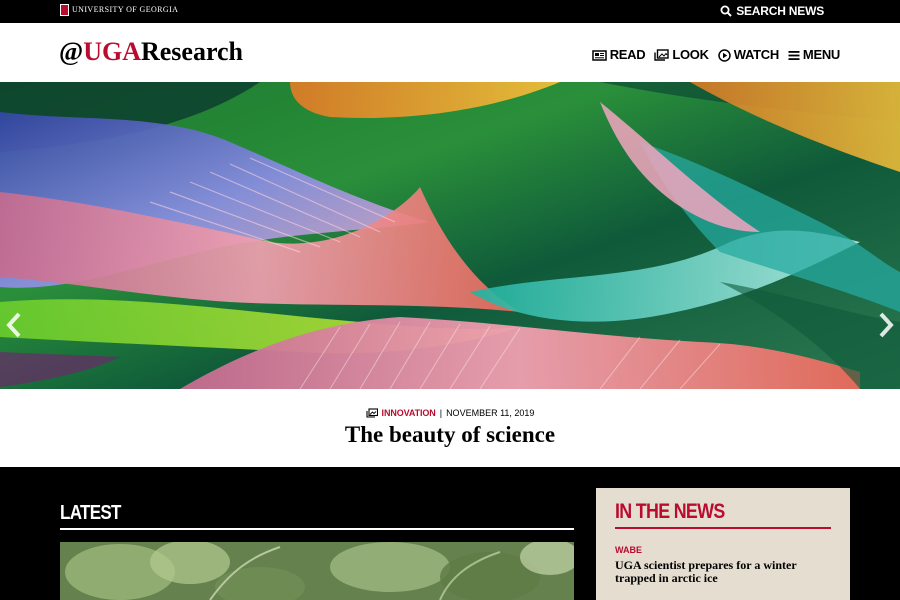 This screenshot has width=900, height=600. I want to click on carousel-prev-arrow-icon, so click(14, 325).